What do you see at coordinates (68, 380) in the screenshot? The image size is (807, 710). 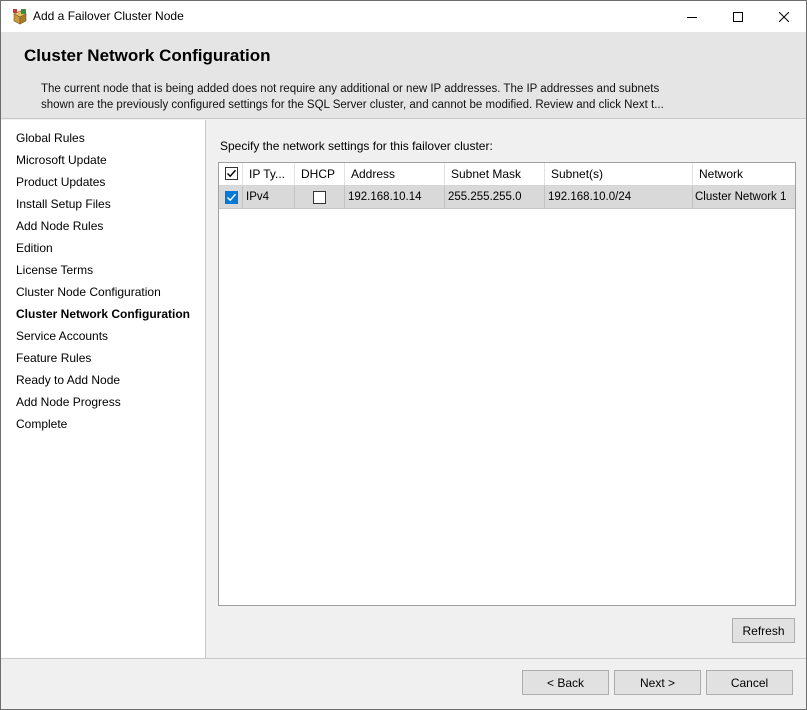 I see `sidebar-item-ready-to-add-node: Ready to Add Node` at bounding box center [68, 380].